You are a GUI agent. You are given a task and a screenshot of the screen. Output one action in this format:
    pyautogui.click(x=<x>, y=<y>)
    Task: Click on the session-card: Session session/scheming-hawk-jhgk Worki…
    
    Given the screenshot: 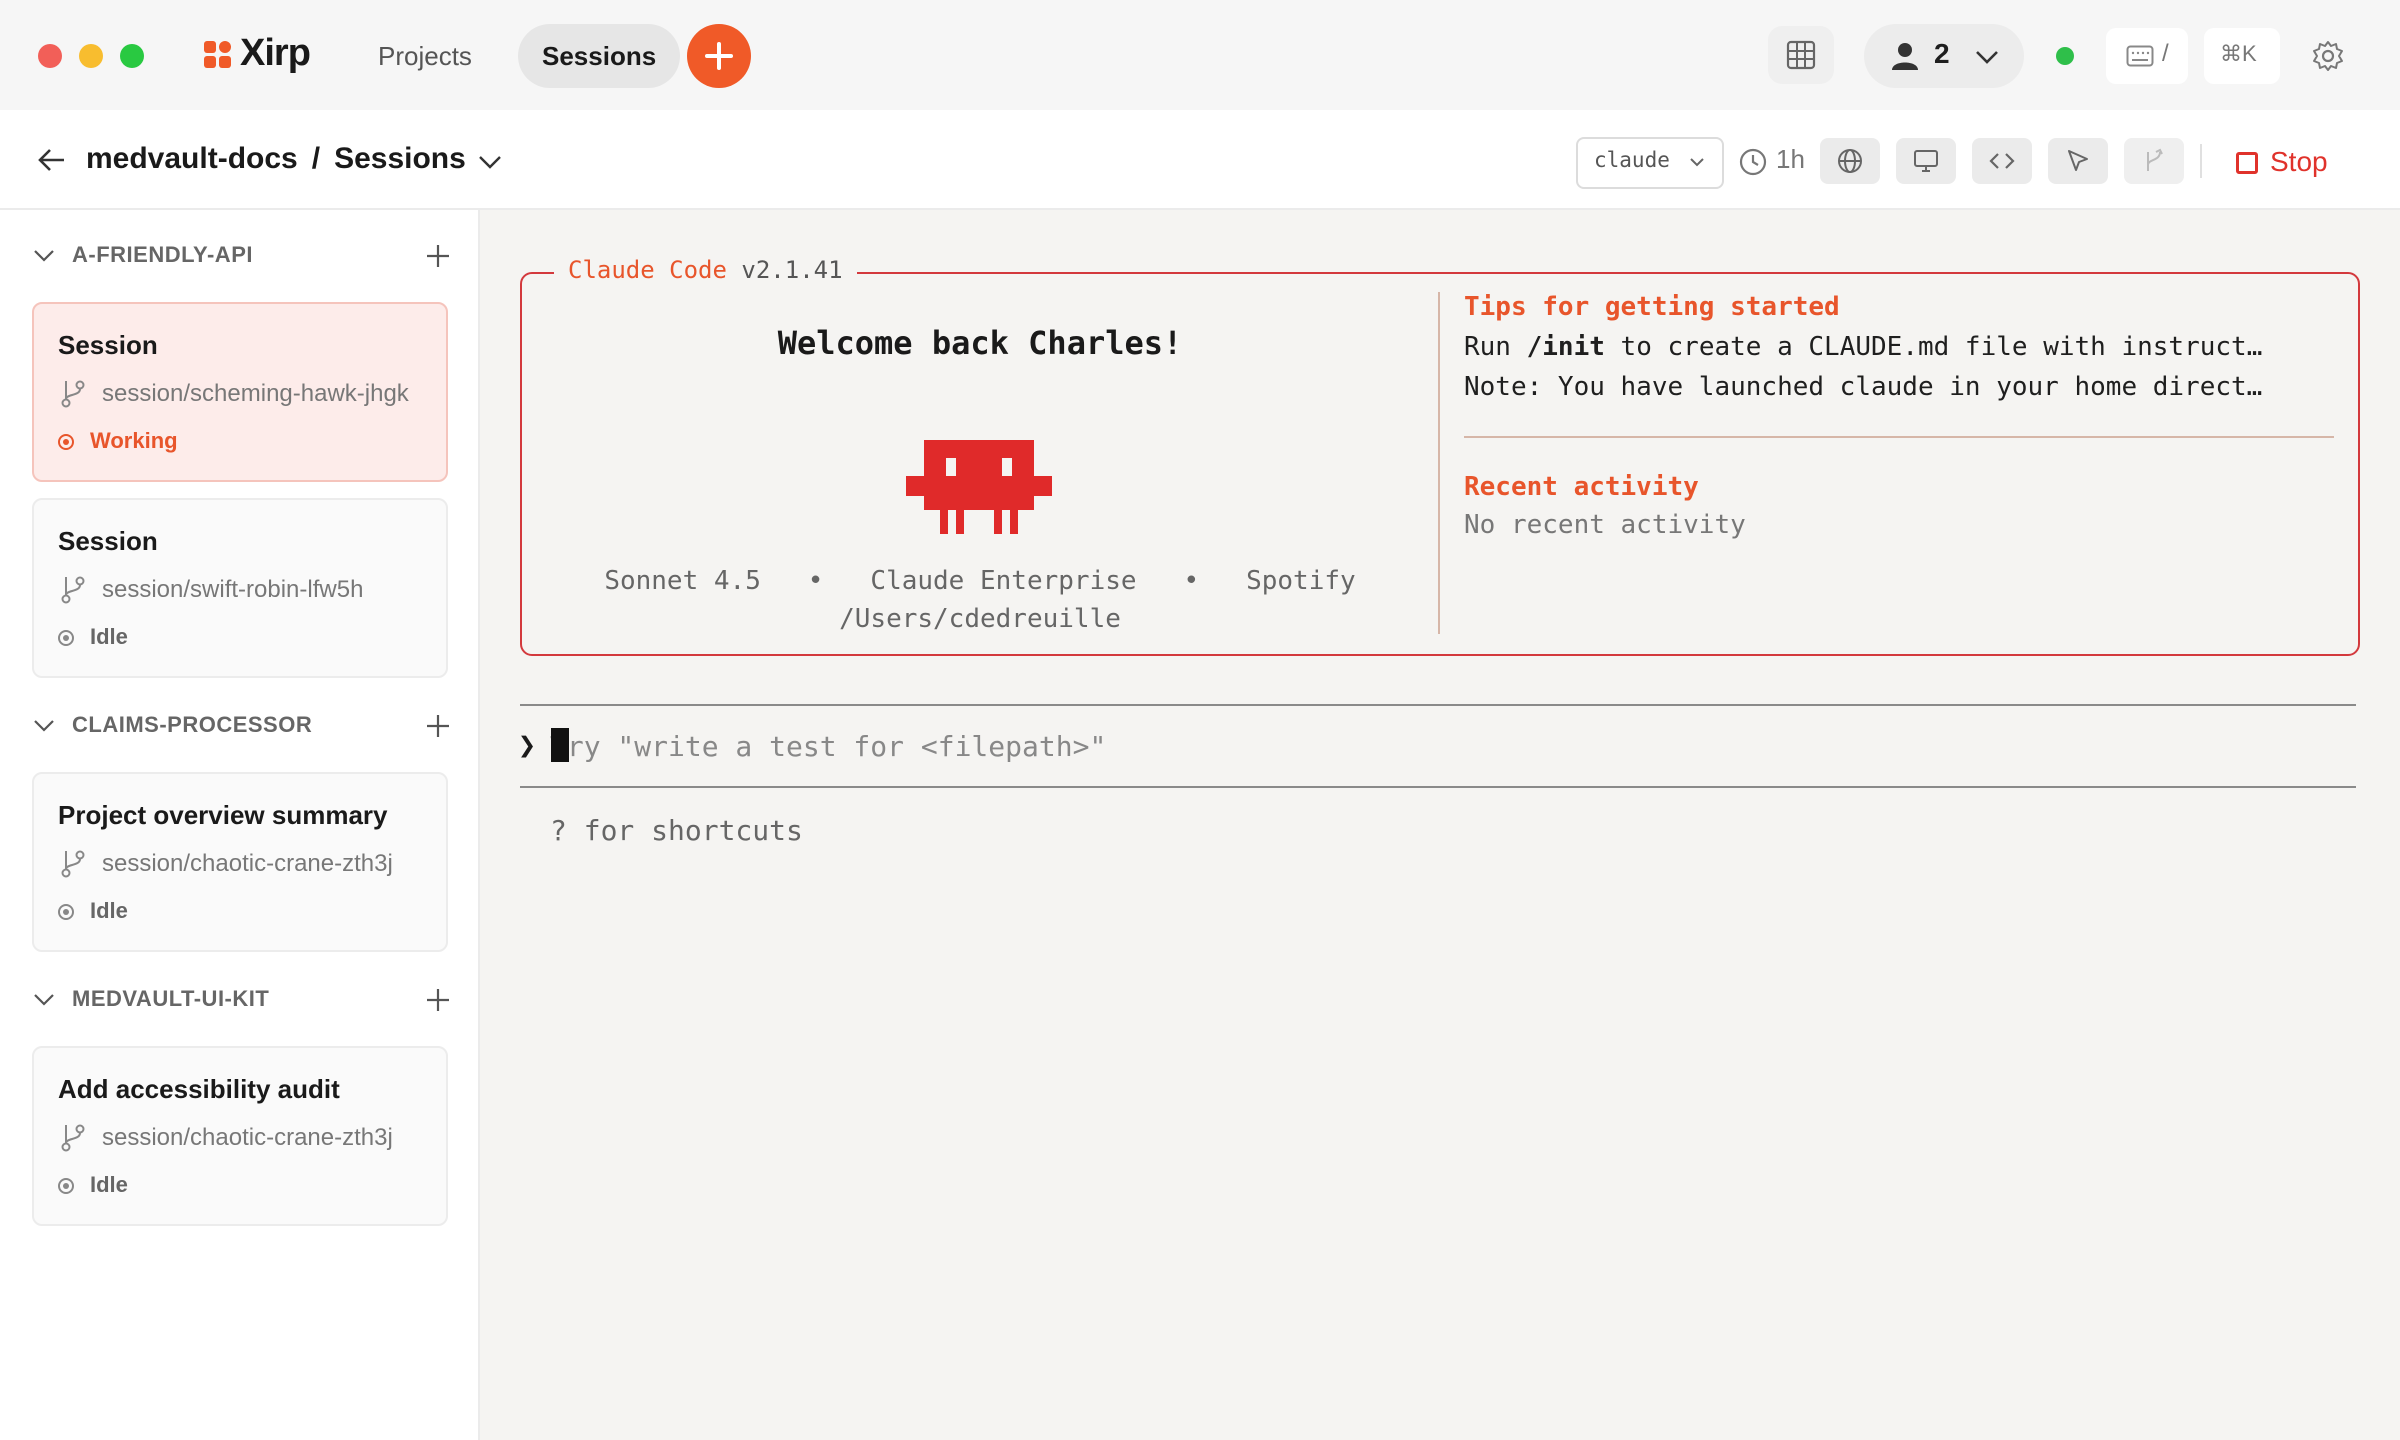 What is the action you would take?
    pyautogui.click(x=240, y=392)
    